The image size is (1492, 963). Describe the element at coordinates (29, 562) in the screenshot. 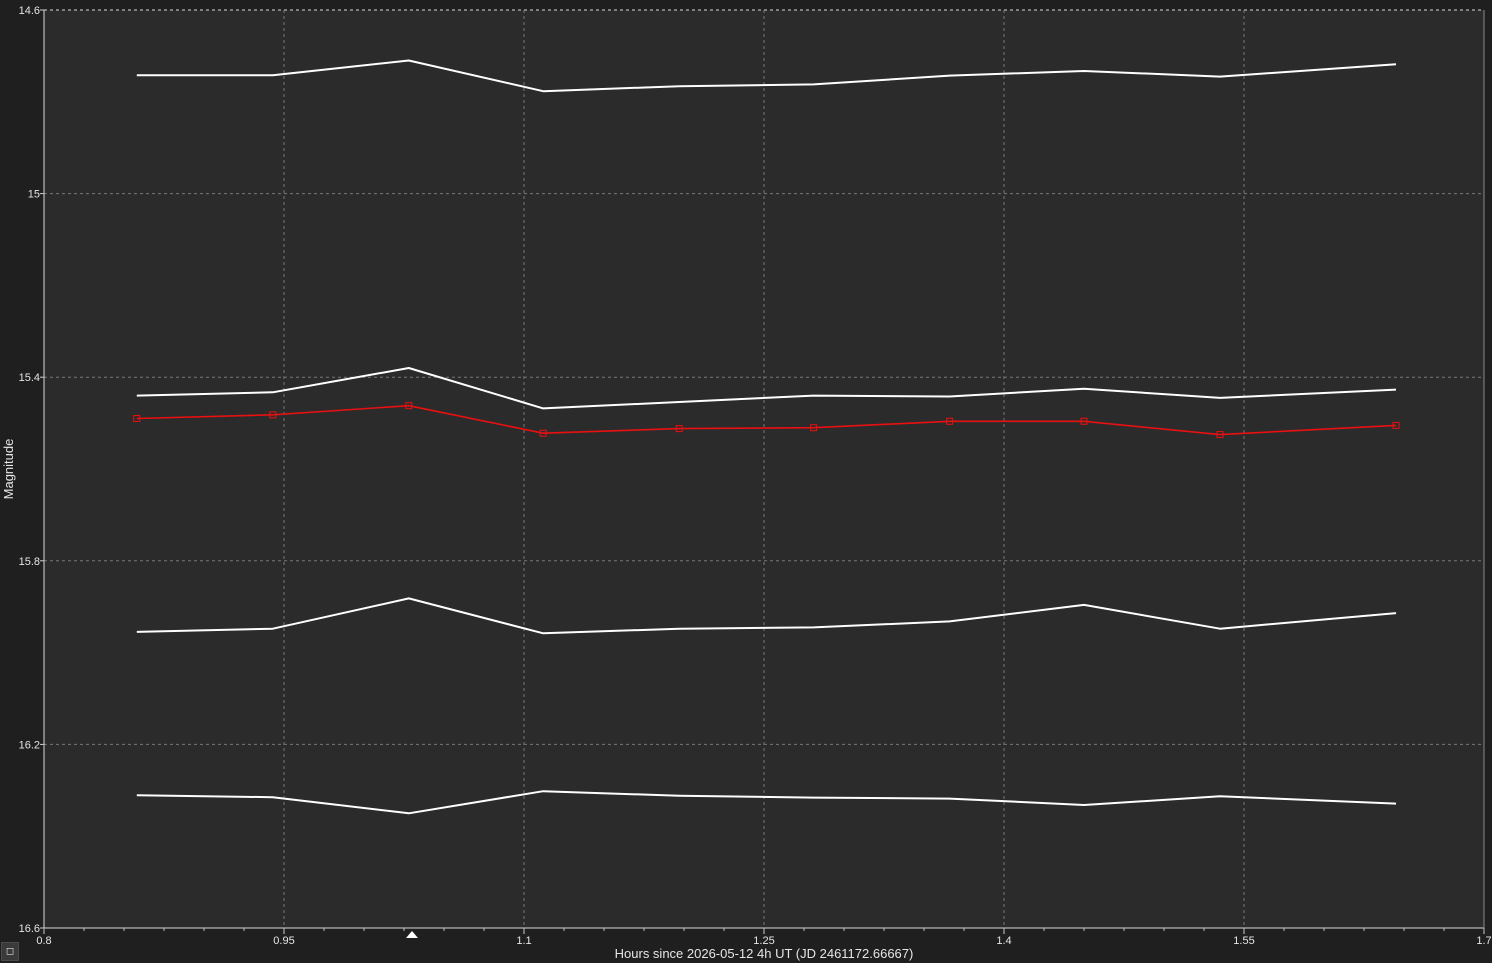

I see `y-tick-label: 15.8` at that location.